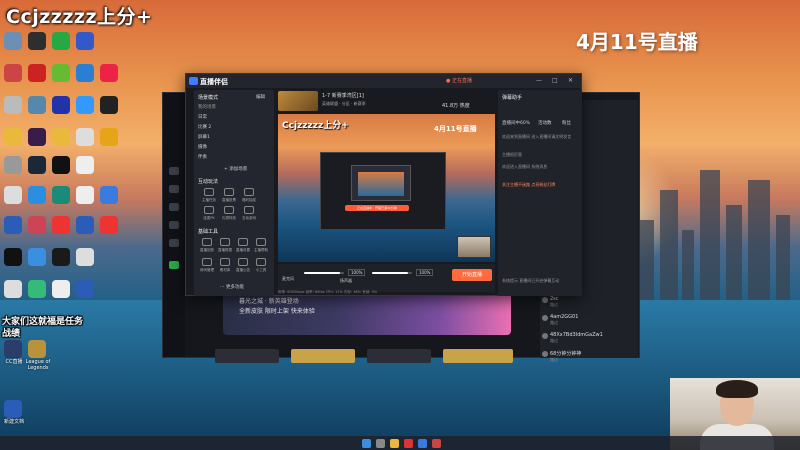 The width and height of the screenshot is (800, 450). Describe the element at coordinates (229, 192) in the screenshot. I see `vote-icon` at that location.